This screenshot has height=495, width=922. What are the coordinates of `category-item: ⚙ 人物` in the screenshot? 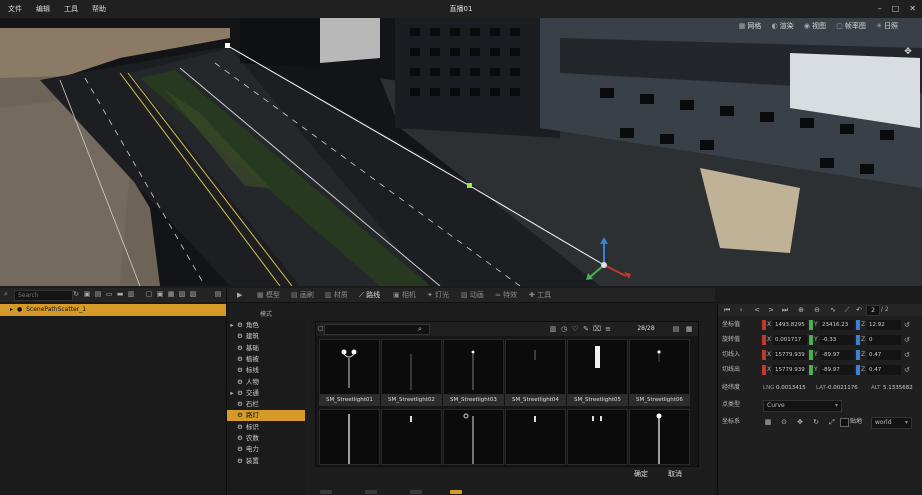 It's located at (266, 382).